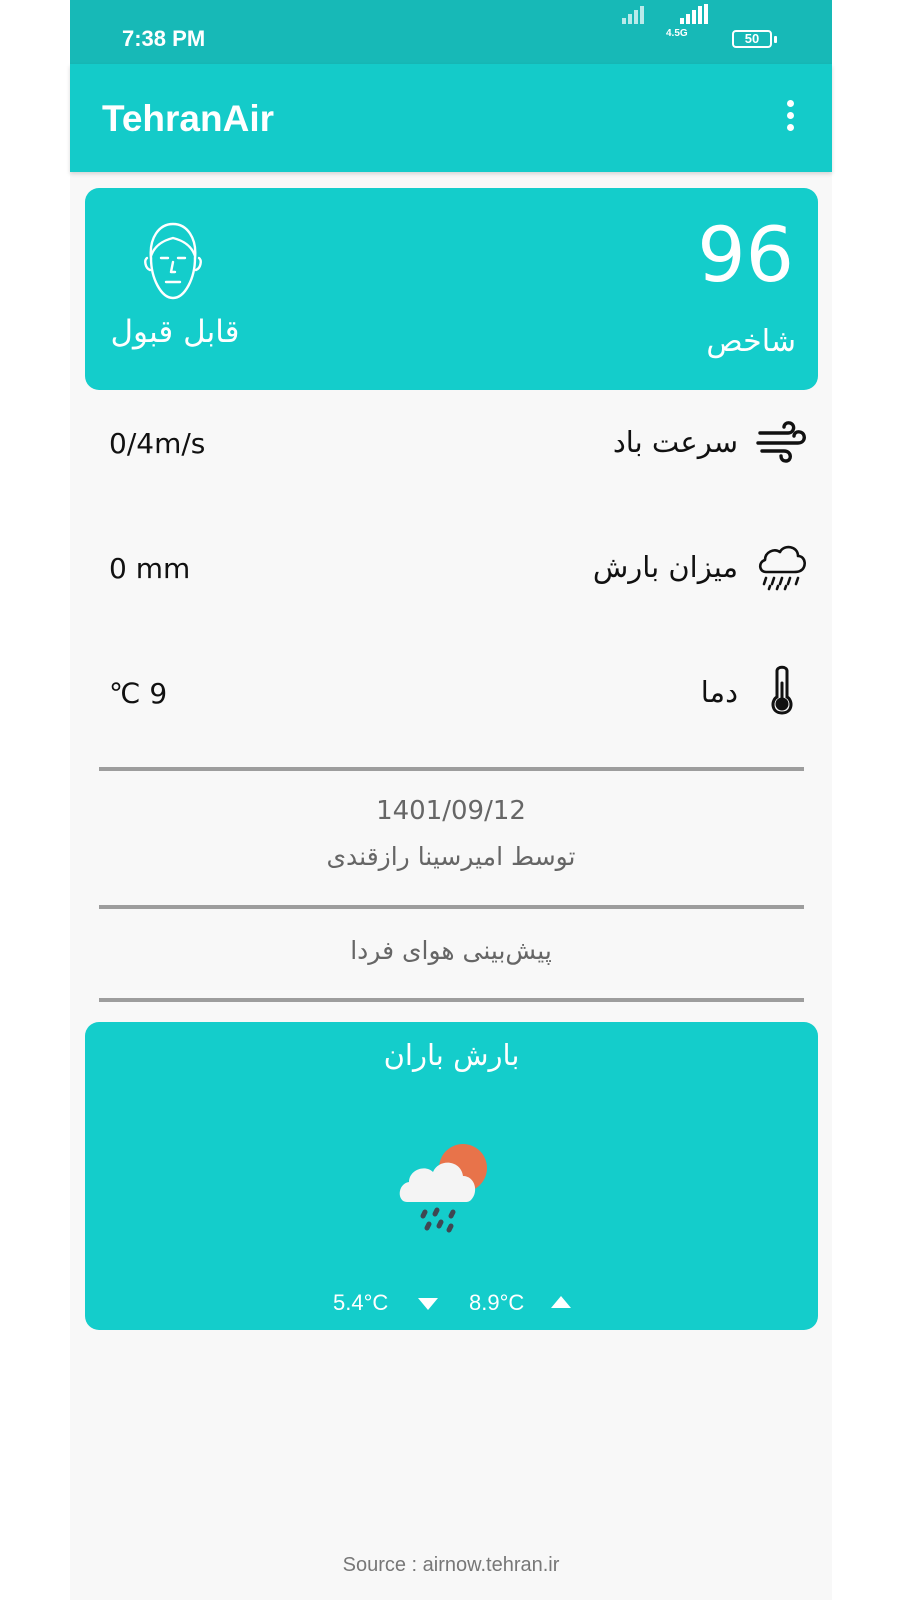  What do you see at coordinates (188, 118) in the screenshot?
I see `app-title: TehranAir` at bounding box center [188, 118].